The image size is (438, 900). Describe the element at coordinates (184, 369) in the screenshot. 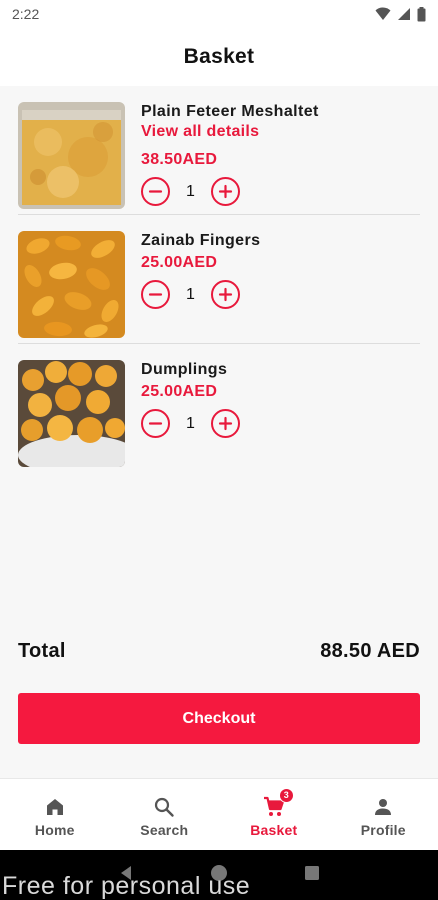

I see `item-name: Dumplings` at that location.